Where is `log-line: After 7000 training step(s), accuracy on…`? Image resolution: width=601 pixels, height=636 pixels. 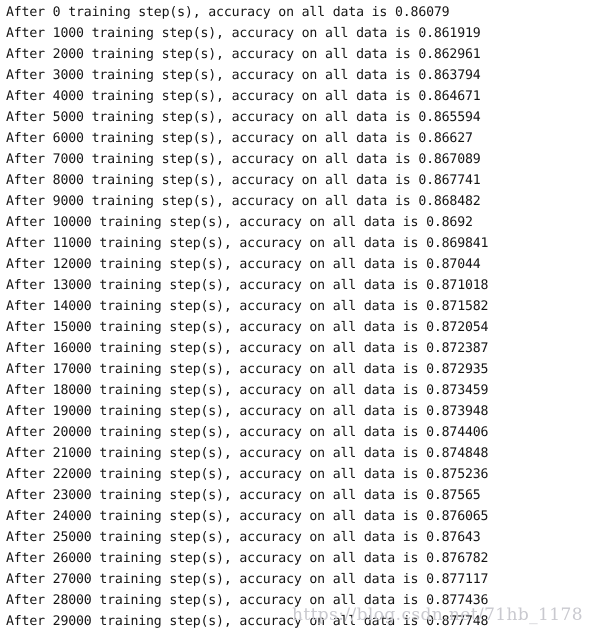 log-line: After 7000 training step(s), accuracy on… is located at coordinates (243, 159).